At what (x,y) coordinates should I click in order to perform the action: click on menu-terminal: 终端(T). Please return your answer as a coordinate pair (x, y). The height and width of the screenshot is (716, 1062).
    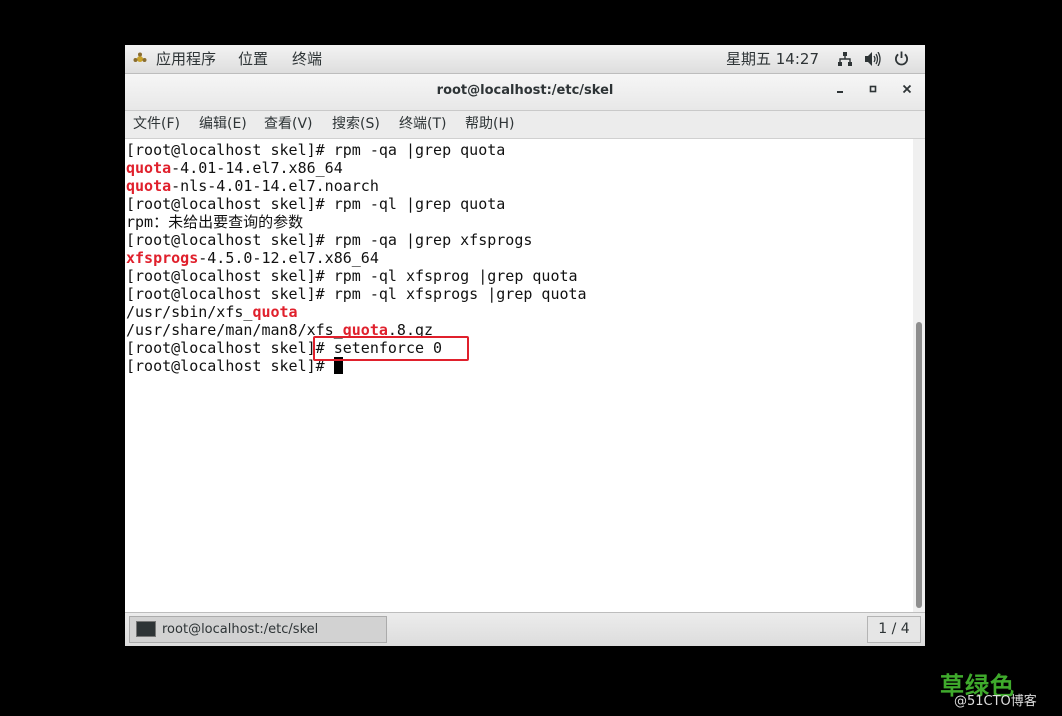
    Looking at the image, I should click on (422, 124).